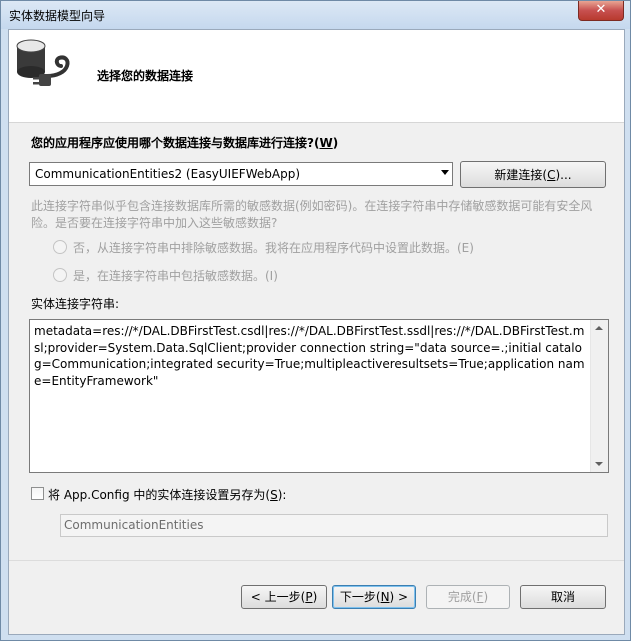  I want to click on back-button: < 上一步(P), so click(284, 597).